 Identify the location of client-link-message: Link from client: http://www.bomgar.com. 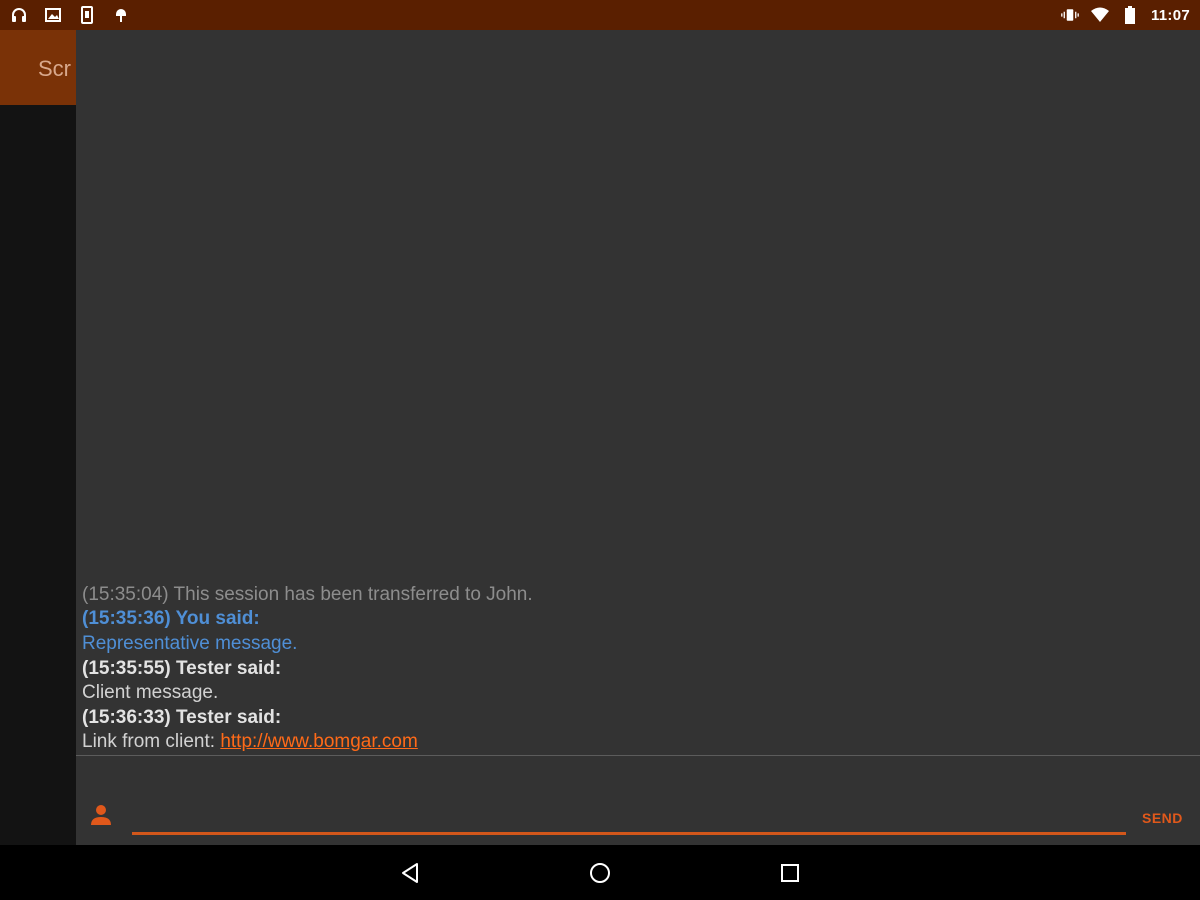
(632, 742).